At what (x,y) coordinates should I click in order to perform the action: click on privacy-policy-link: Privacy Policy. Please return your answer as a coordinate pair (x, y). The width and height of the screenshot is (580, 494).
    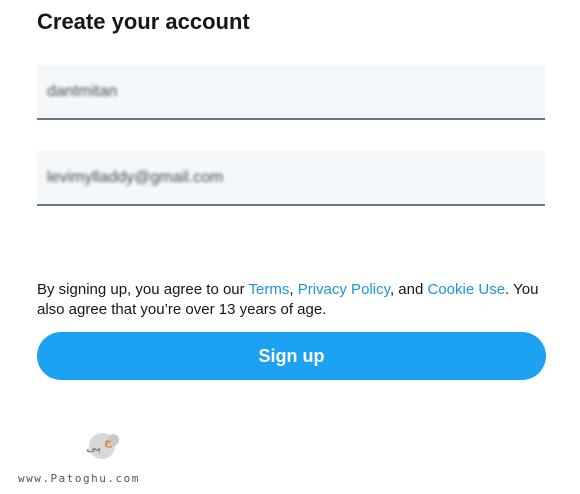
    Looking at the image, I should click on (344, 289).